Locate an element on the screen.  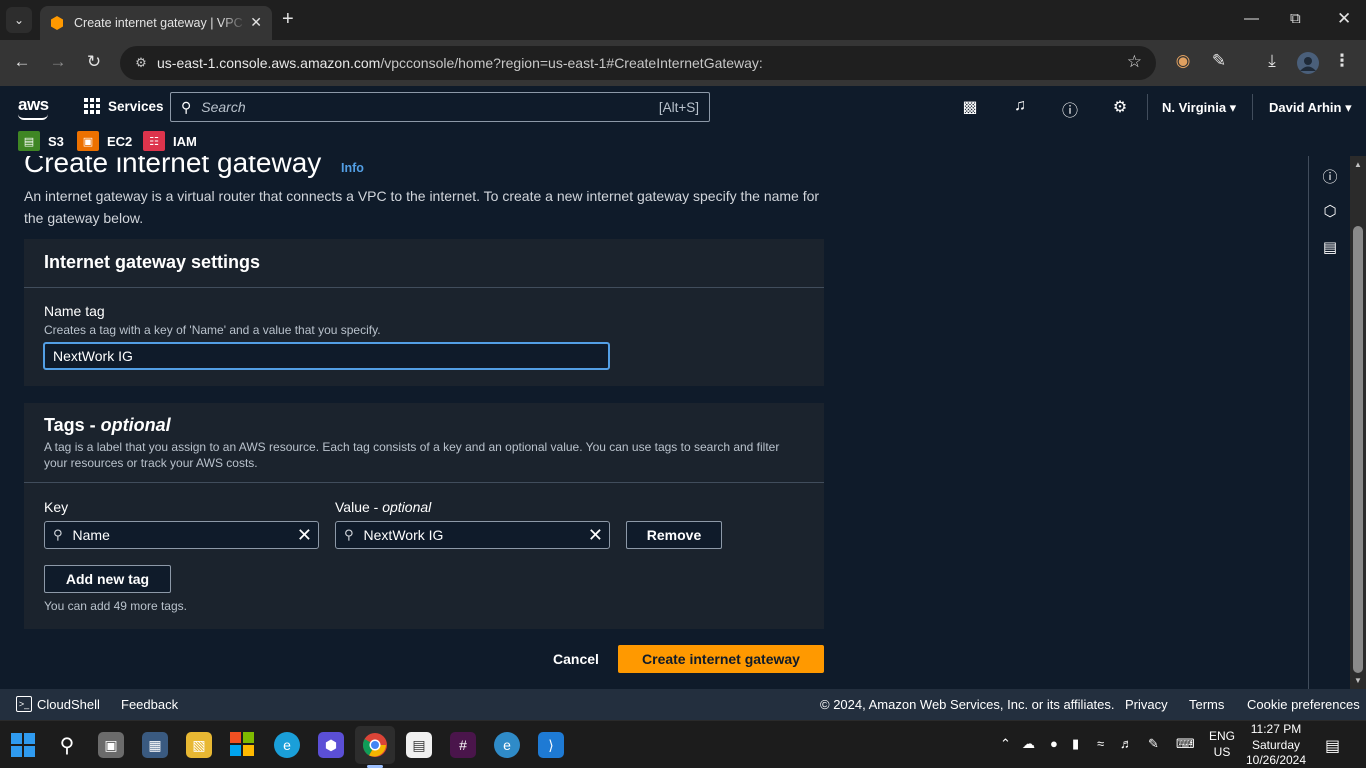
hexagon-icon: ⬡ is located at coordinates (1330, 211).